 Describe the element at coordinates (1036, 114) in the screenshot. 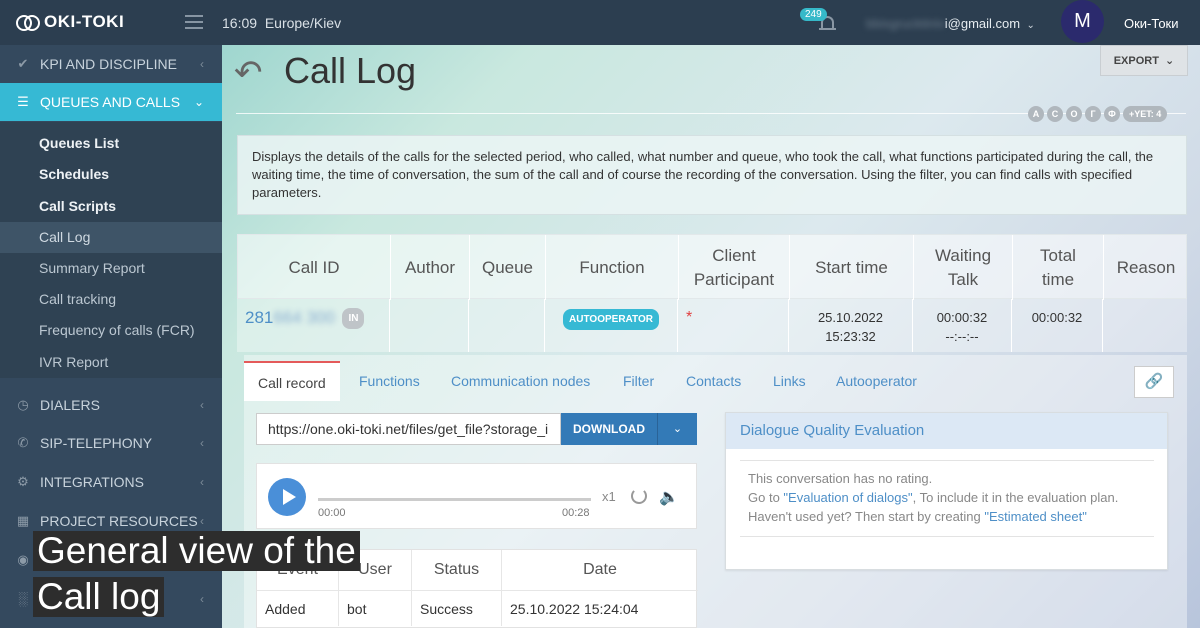

I see `letter-chip: А` at that location.